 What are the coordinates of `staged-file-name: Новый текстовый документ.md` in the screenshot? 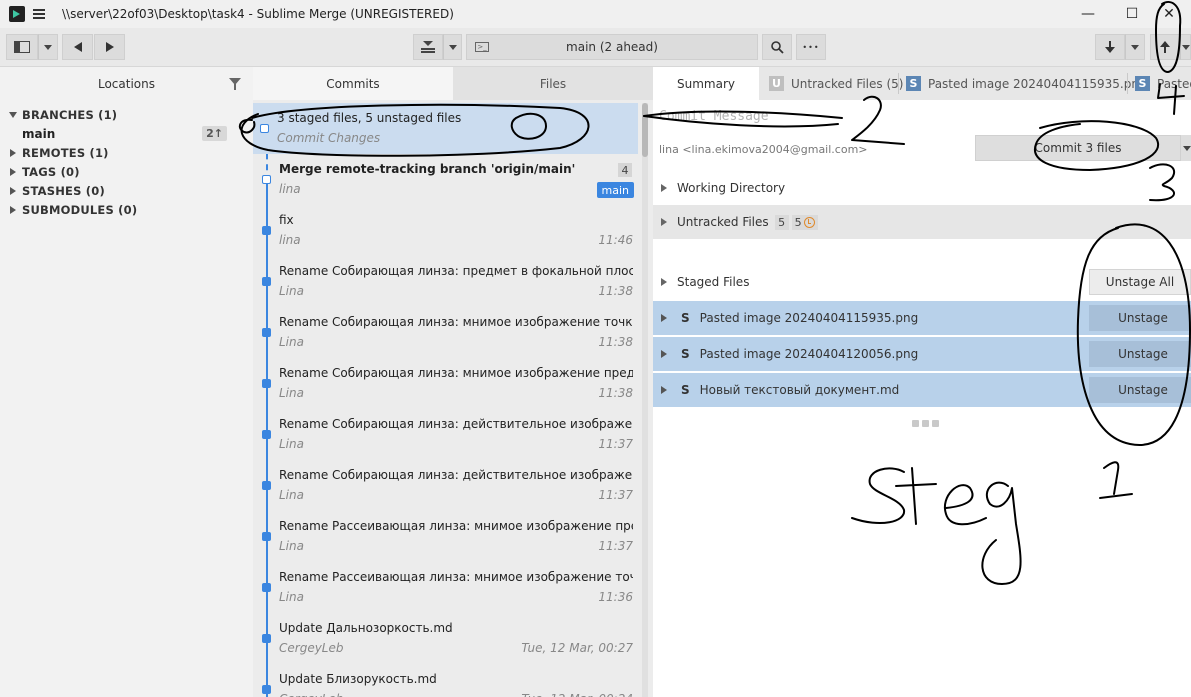 It's located at (799, 390).